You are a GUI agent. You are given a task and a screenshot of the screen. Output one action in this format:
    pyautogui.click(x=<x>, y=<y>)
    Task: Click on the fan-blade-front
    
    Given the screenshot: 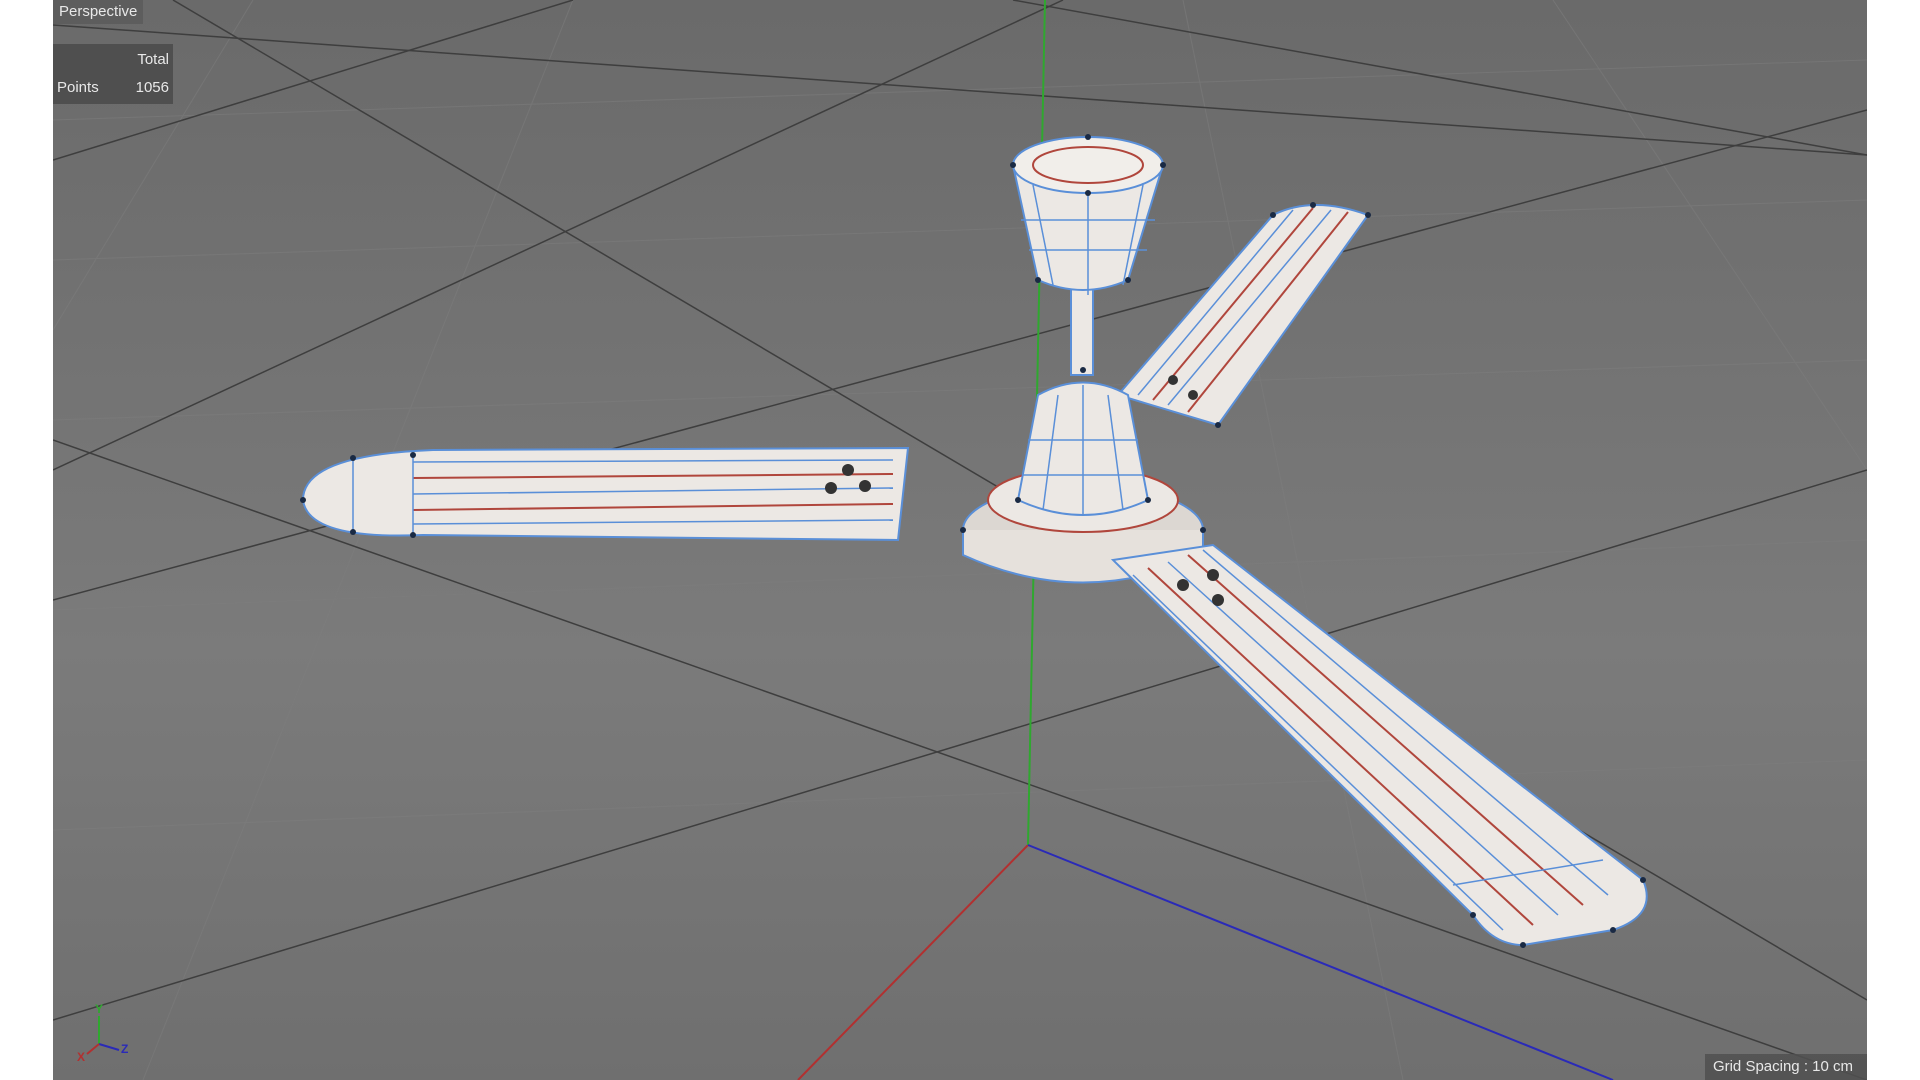 What is the action you would take?
    pyautogui.click(x=1379, y=745)
    